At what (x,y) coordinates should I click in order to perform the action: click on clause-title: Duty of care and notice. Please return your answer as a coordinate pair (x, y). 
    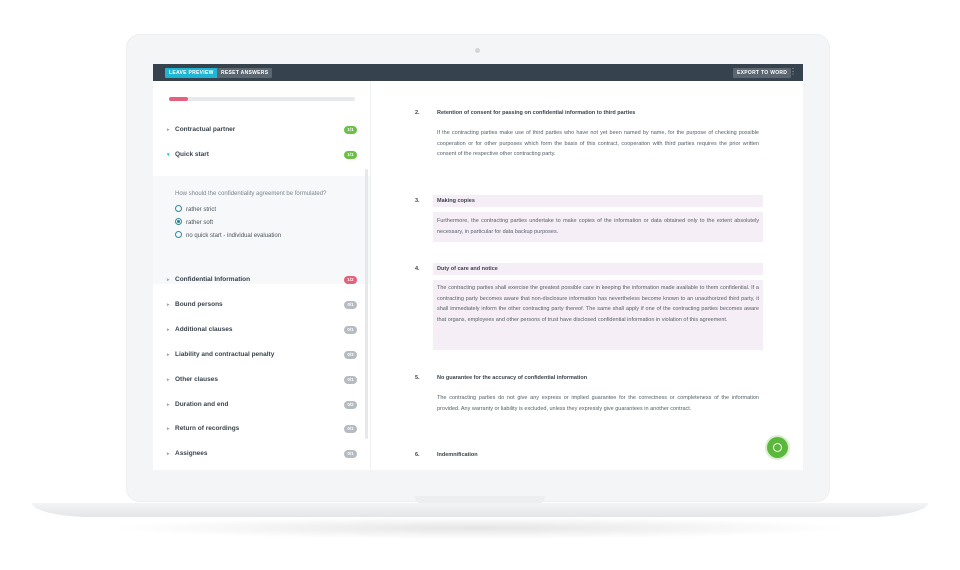
    Looking at the image, I should click on (467, 269).